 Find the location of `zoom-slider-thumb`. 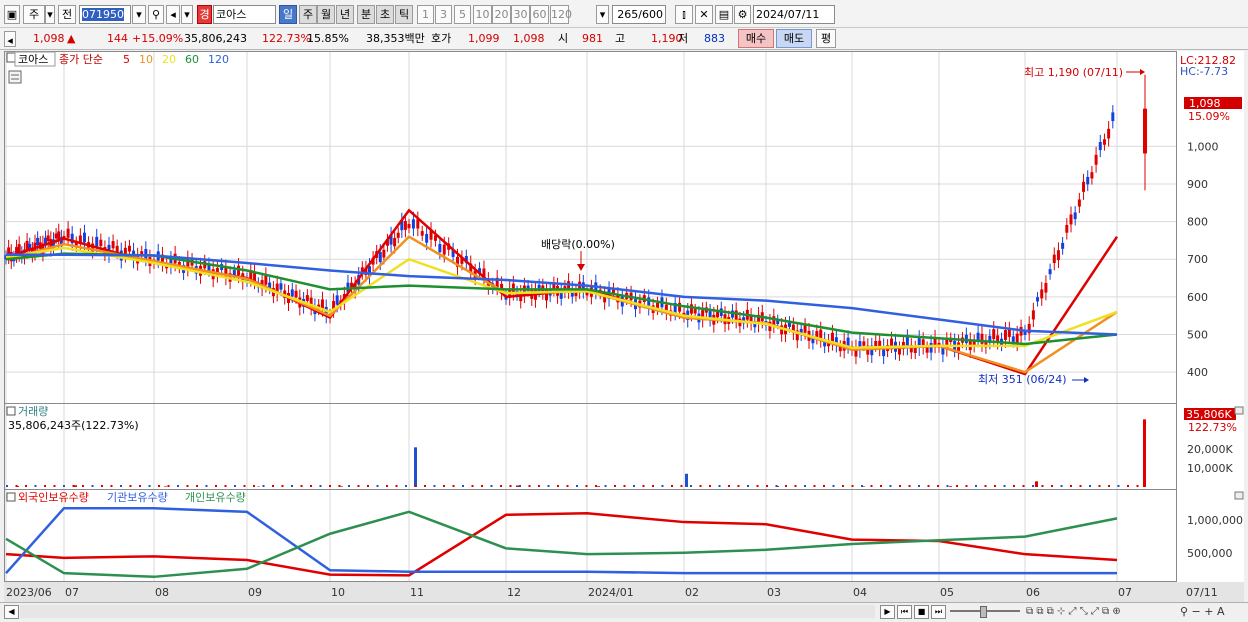

zoom-slider-thumb is located at coordinates (983, 612).